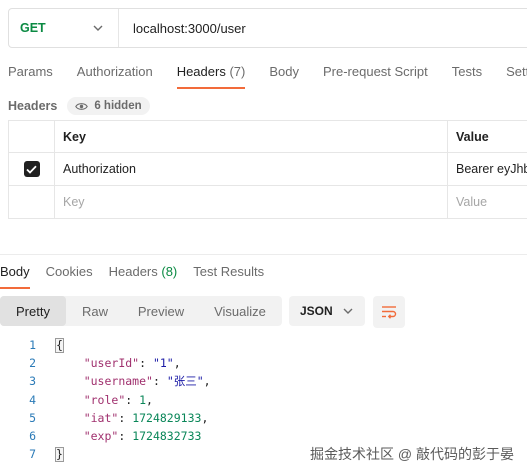 Image resolution: width=527 pixels, height=476 pixels. What do you see at coordinates (487, 202) in the screenshot?
I see `new-value-input: Value` at bounding box center [487, 202].